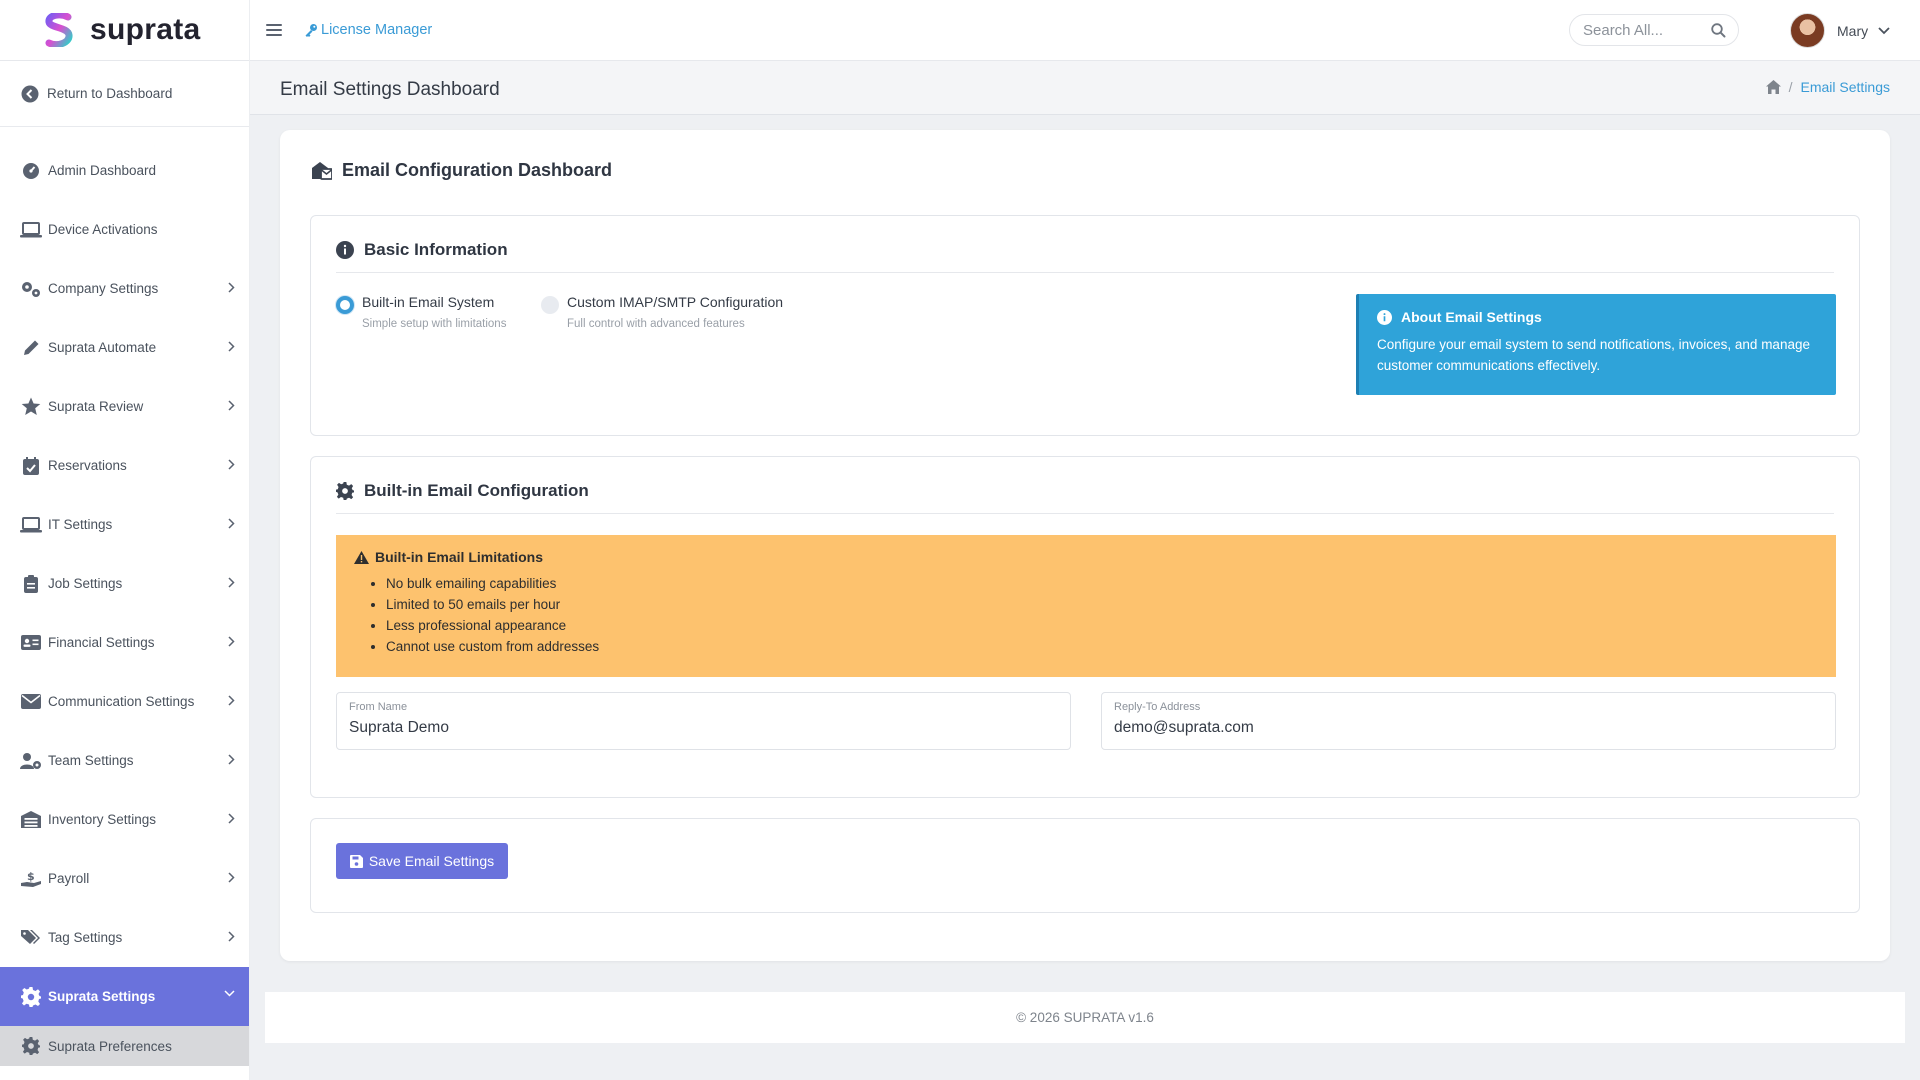 The height and width of the screenshot is (1080, 1920). What do you see at coordinates (550, 305) in the screenshot?
I see `radio-custom-unselected` at bounding box center [550, 305].